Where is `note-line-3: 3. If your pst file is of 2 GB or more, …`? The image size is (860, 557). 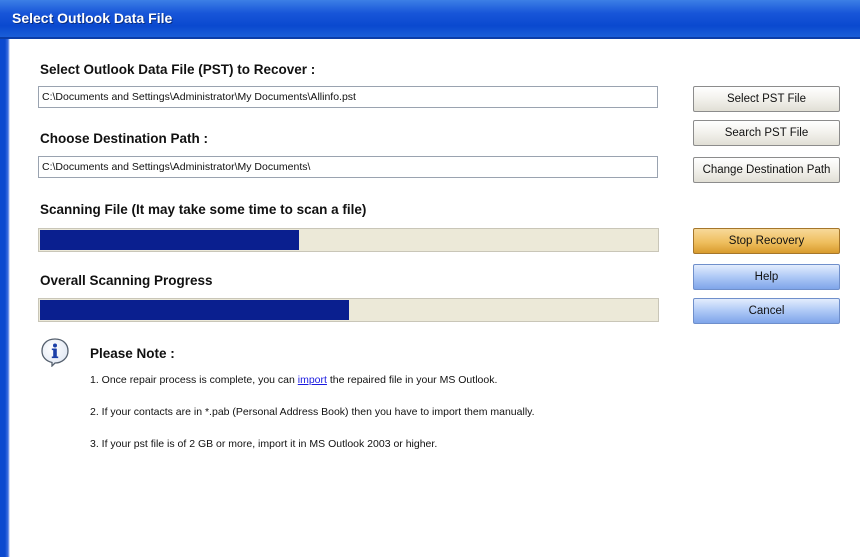
note-line-3: 3. If your pst file is of 2 GB or more, … is located at coordinates (264, 444).